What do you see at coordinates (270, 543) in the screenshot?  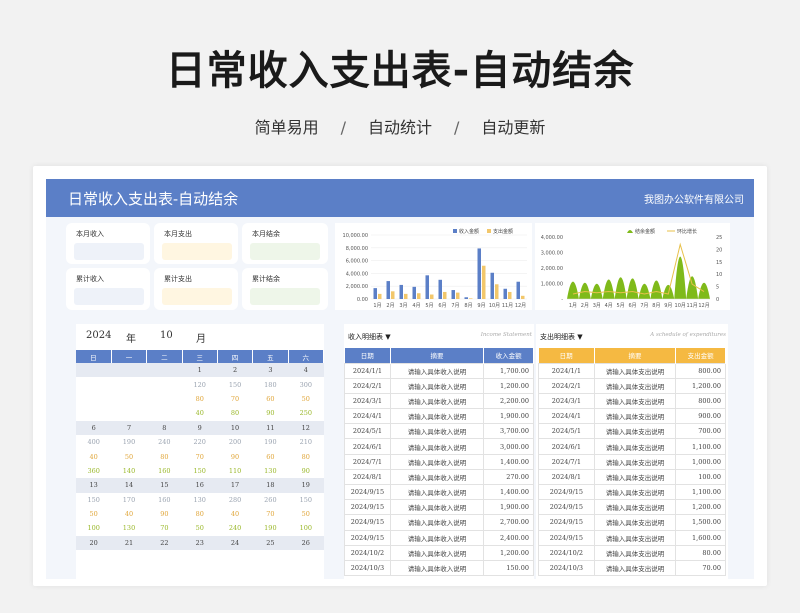 I see `calendar-day-cell: 25` at bounding box center [270, 543].